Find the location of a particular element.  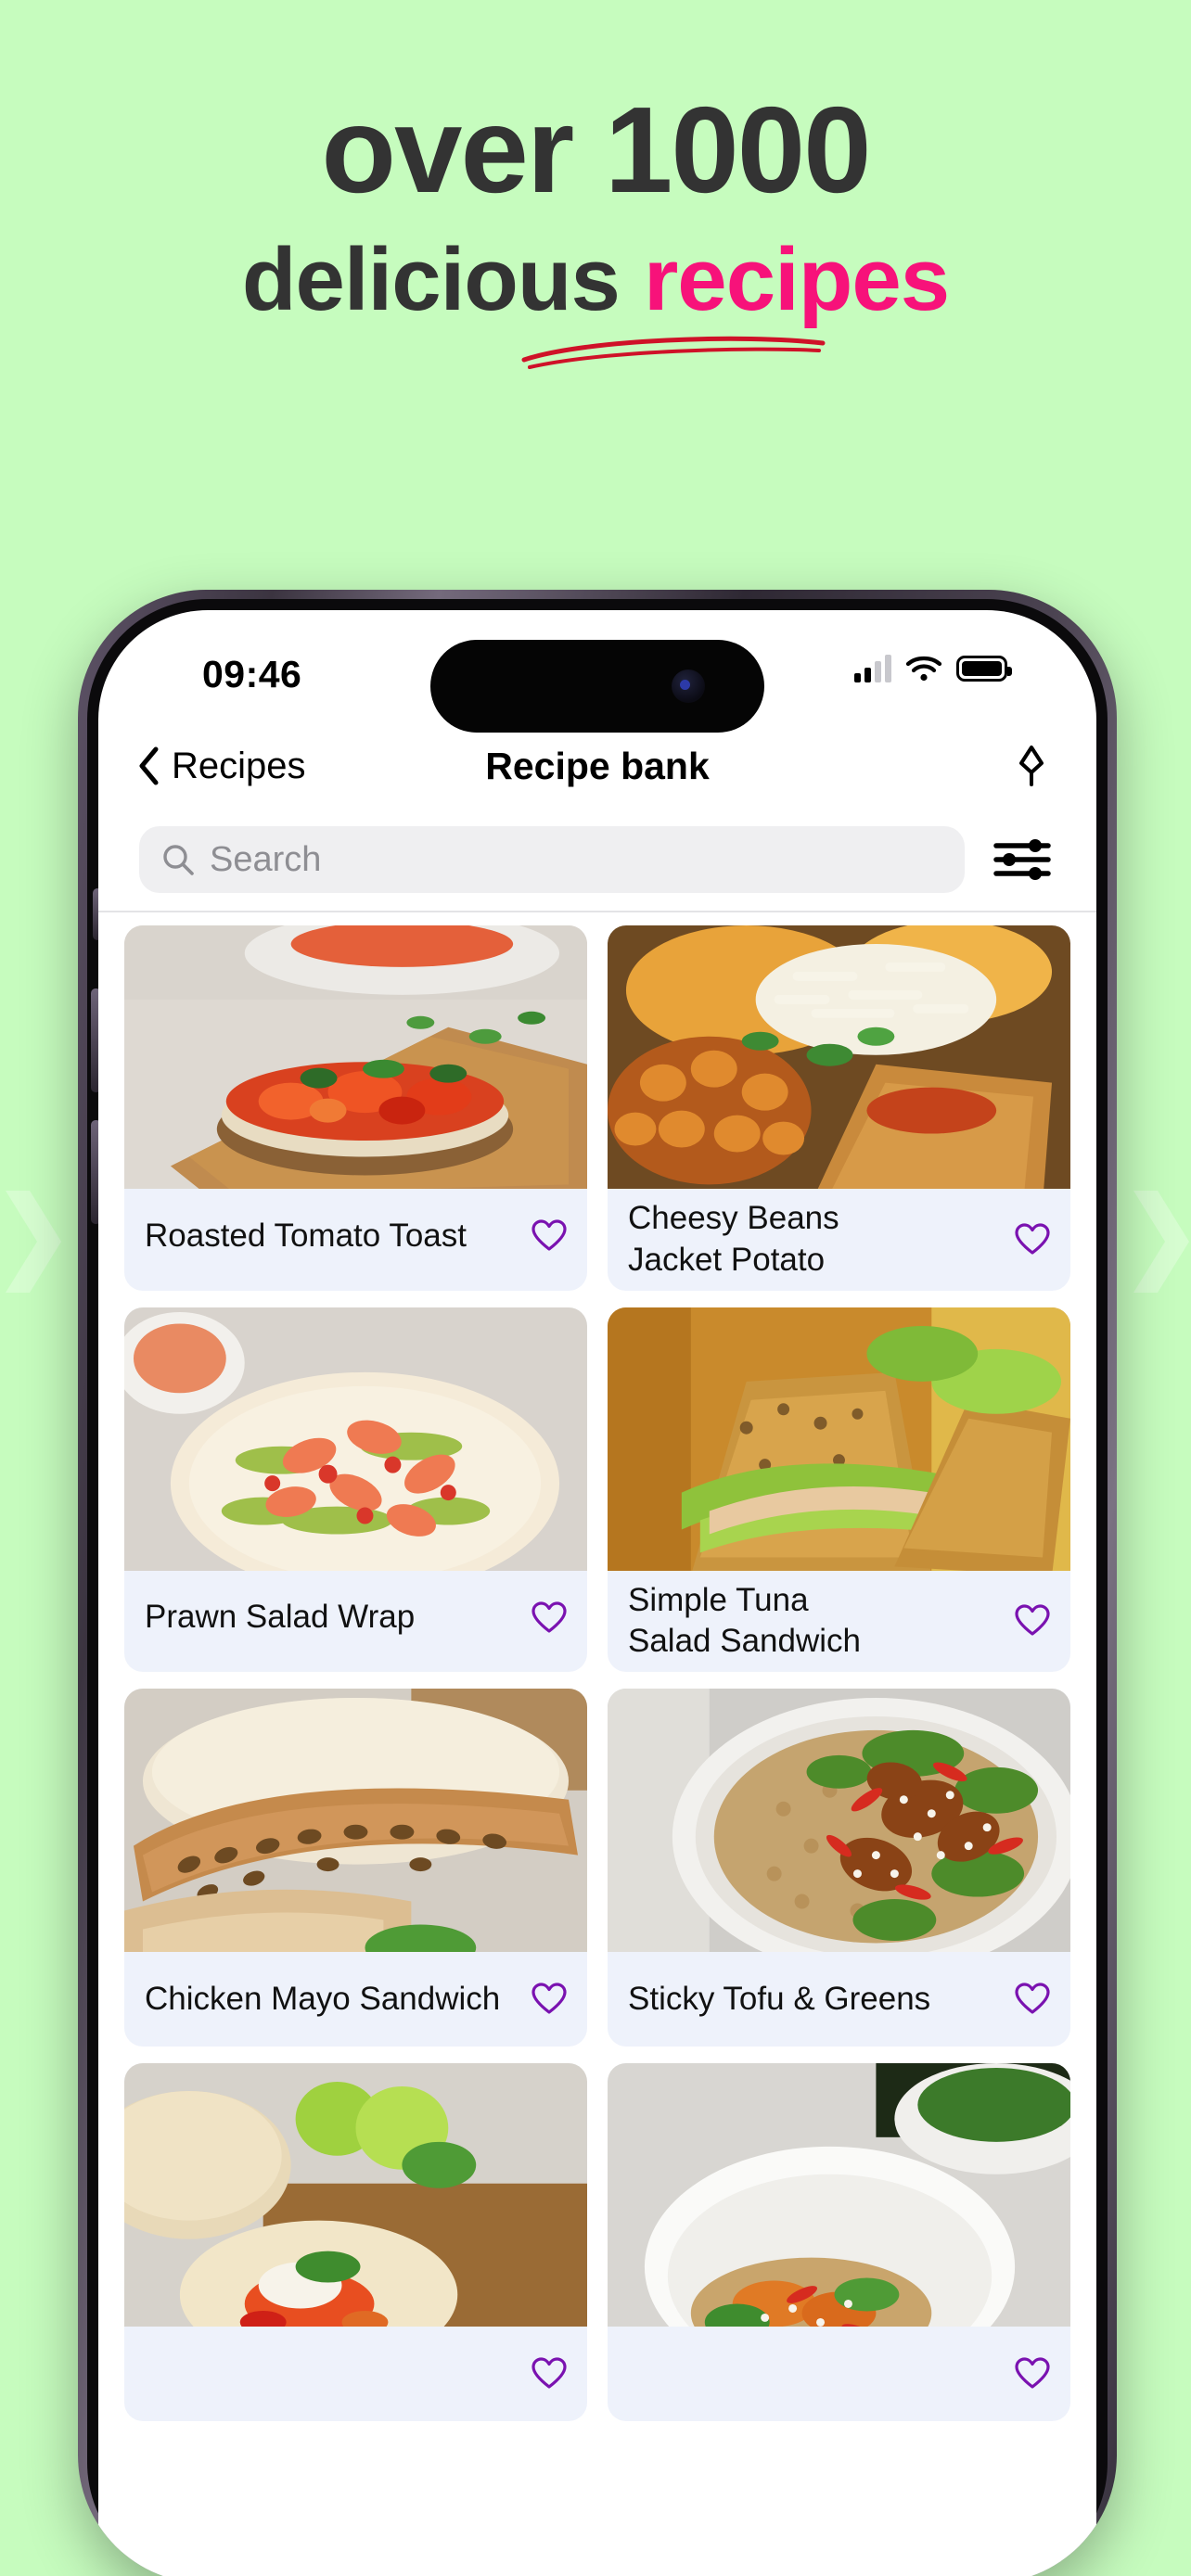

cellular-bars-icon is located at coordinates (872, 669).